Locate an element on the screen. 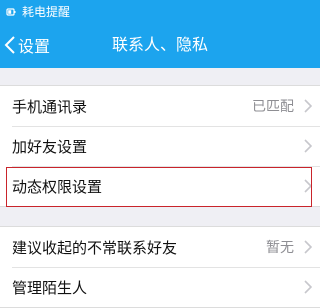 This screenshot has width=320, height=308. status-text: 耗电提醒 is located at coordinates (46, 11).